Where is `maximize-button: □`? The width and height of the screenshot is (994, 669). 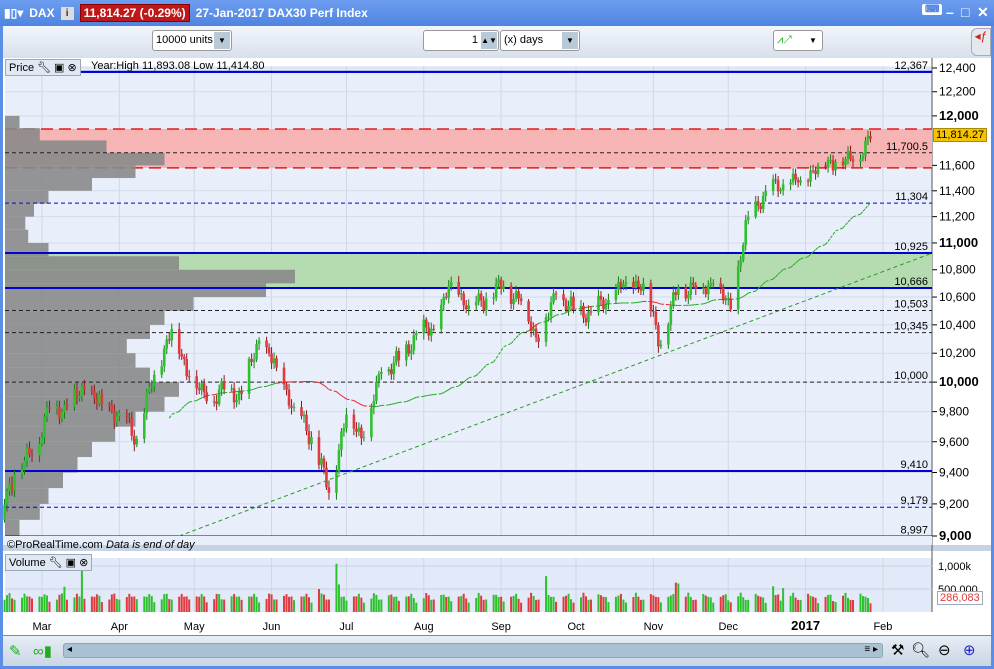
maximize-button: □ is located at coordinates (965, 12).